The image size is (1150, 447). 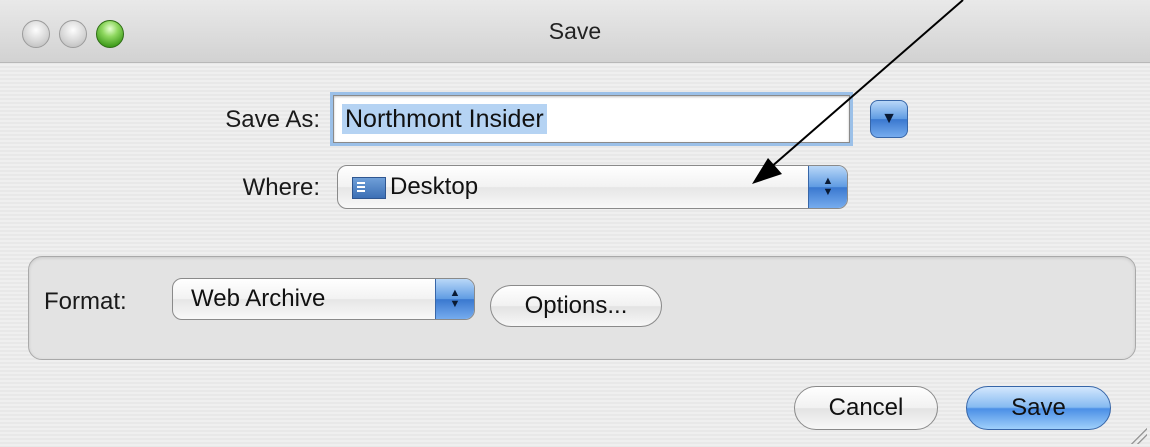 I want to click on where-popup-arrows: ▲ ▼, so click(x=827, y=187).